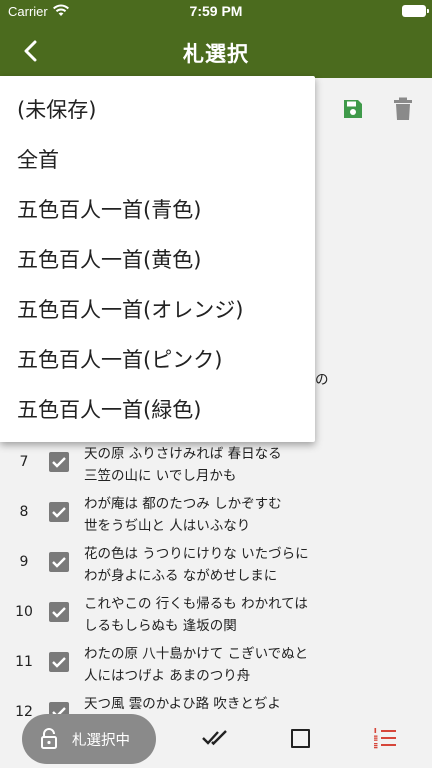 The image size is (432, 768). I want to click on poem-upper-line: わが庵は 都のたつみ しかぞすむ, so click(183, 504).